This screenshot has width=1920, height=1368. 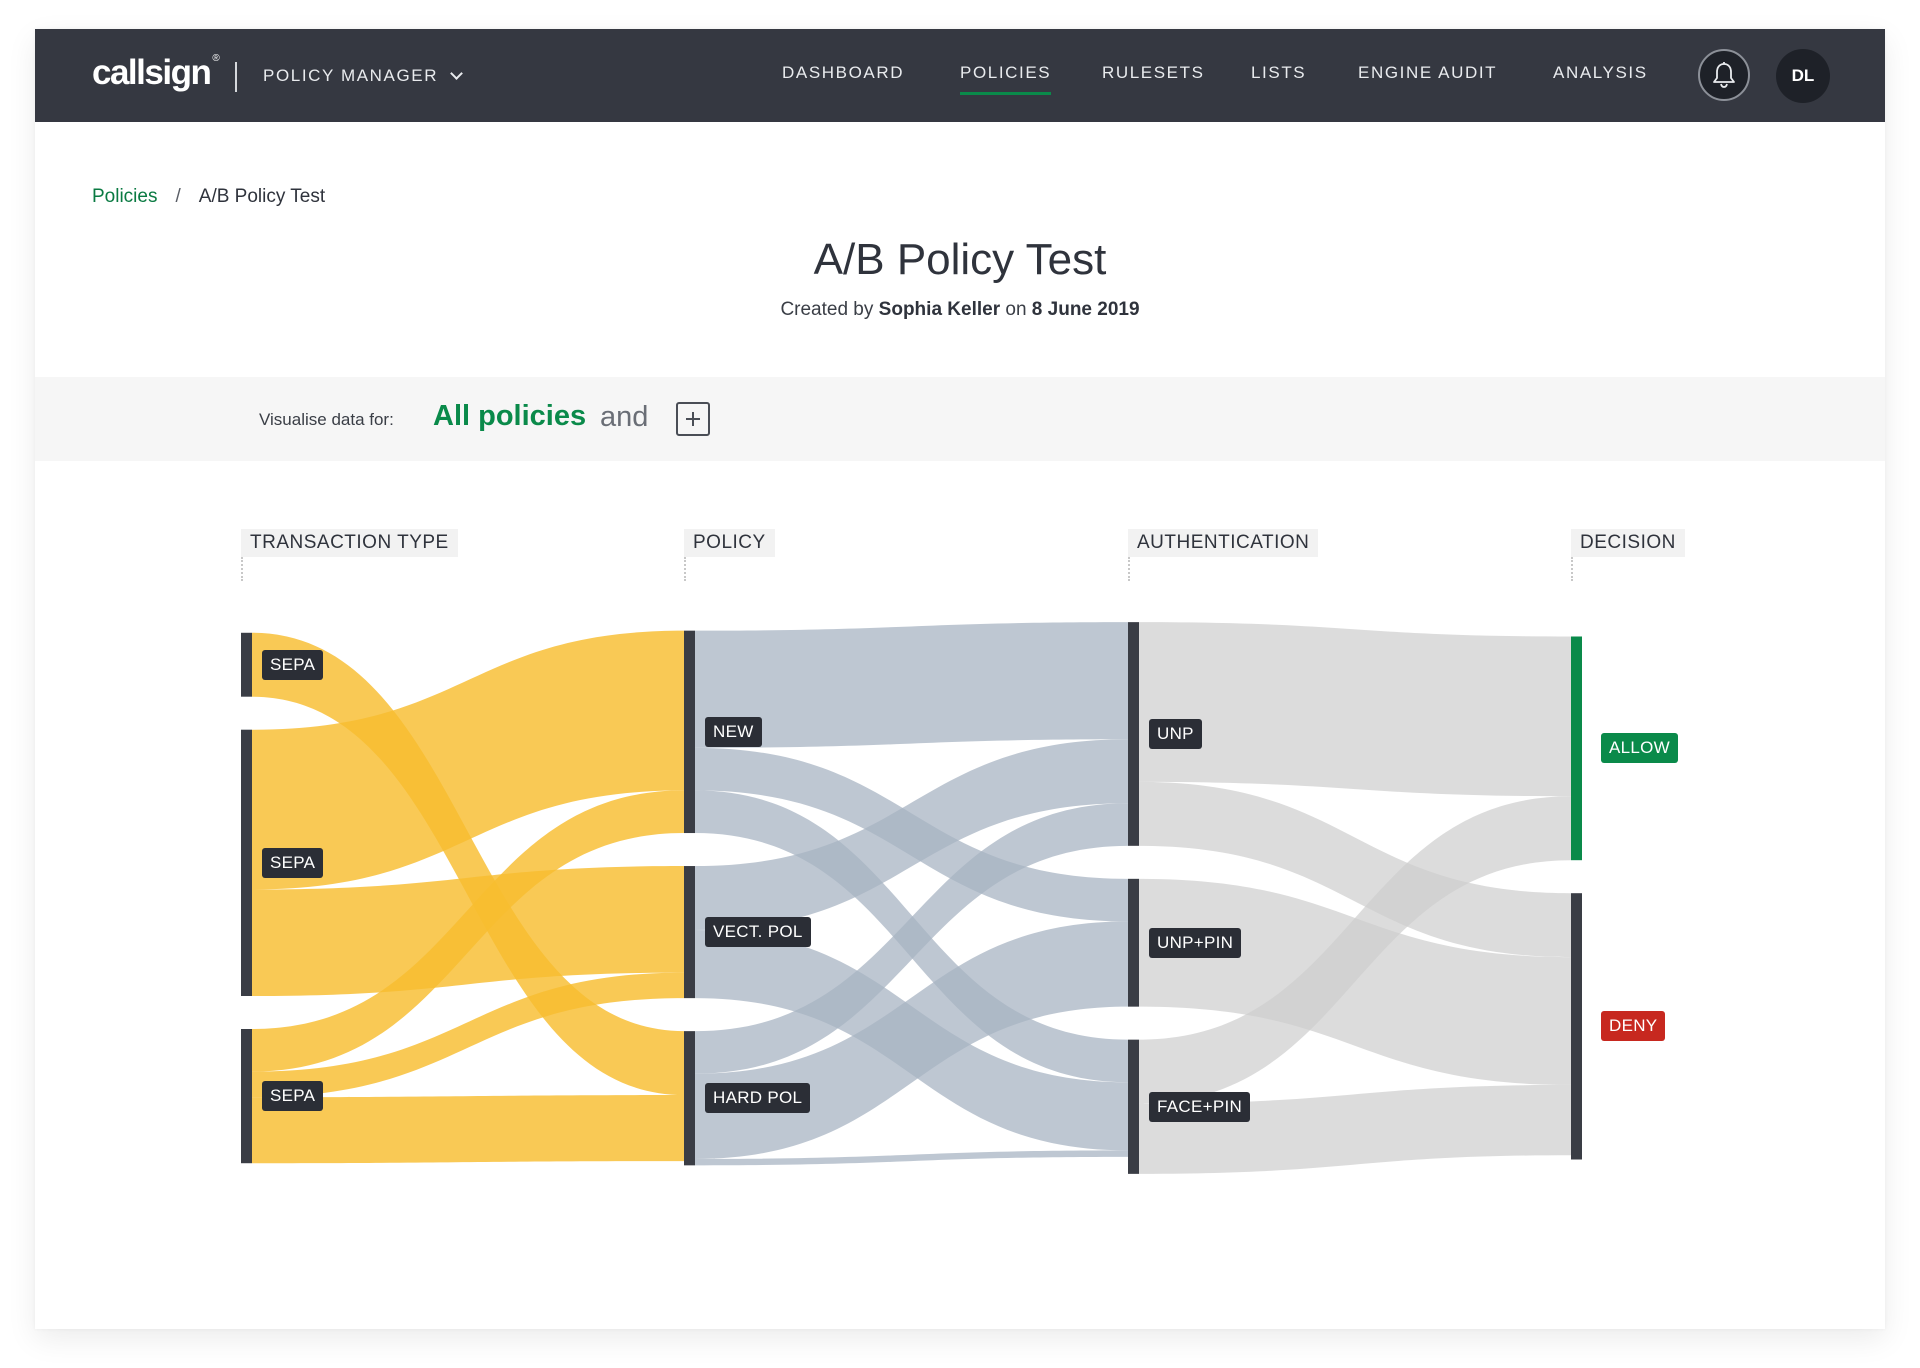 What do you see at coordinates (1600, 73) in the screenshot?
I see `nav-analysis: ANALYSIS` at bounding box center [1600, 73].